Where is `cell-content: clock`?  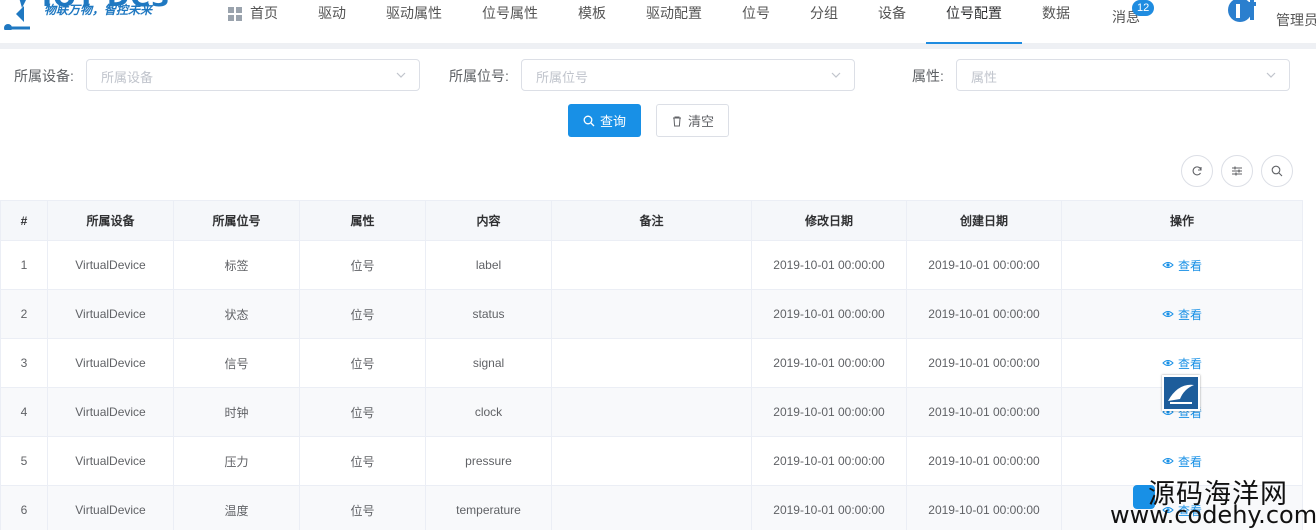 cell-content: clock is located at coordinates (488, 412).